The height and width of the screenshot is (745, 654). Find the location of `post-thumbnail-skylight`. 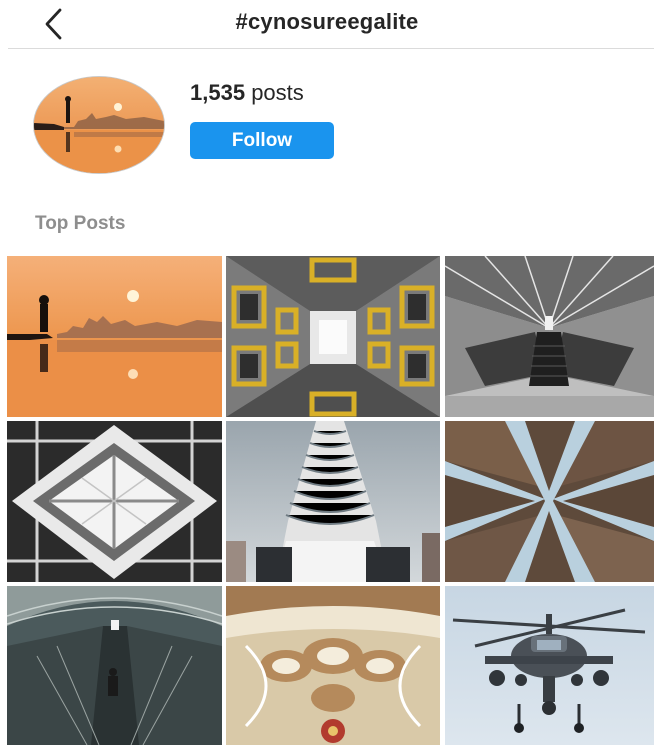

post-thumbnail-skylight is located at coordinates (114, 501).